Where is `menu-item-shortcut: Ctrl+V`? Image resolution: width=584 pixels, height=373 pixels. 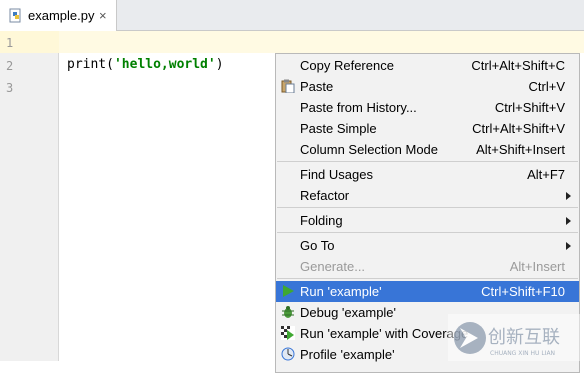 menu-item-shortcut: Ctrl+V is located at coordinates (546, 86).